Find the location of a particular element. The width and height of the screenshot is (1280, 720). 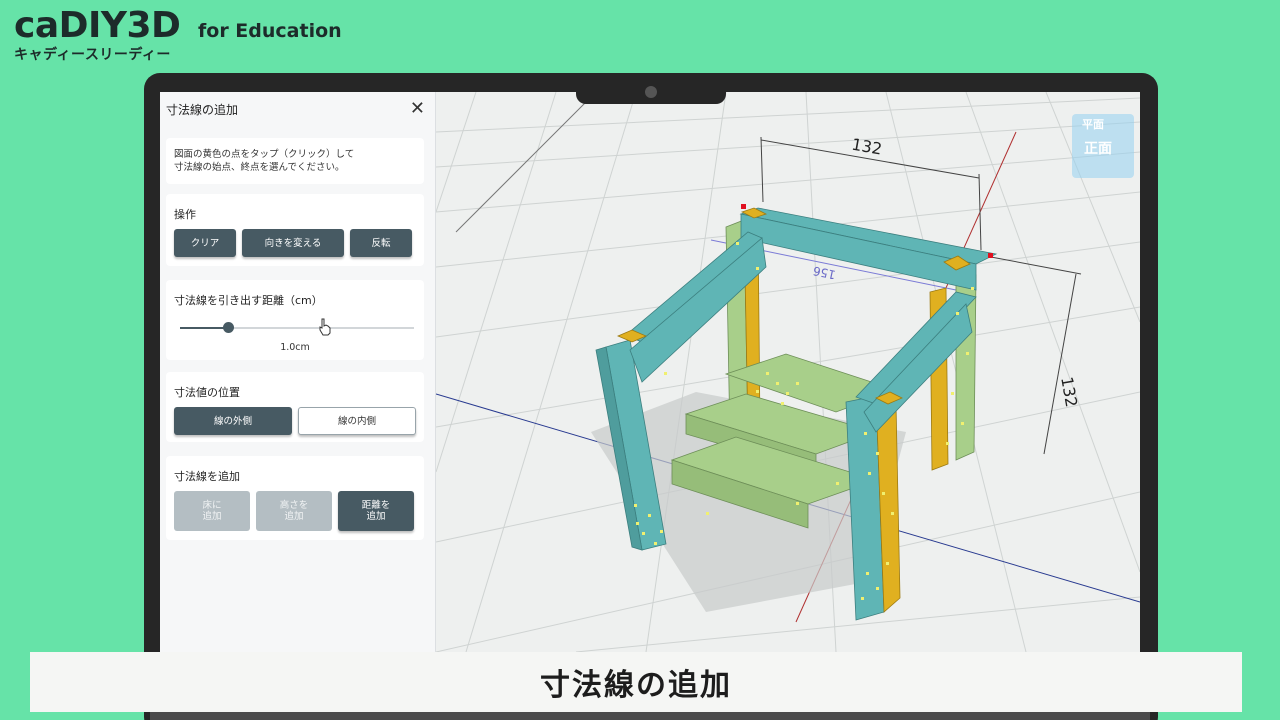

close-icon: ✕ is located at coordinates (417, 109).